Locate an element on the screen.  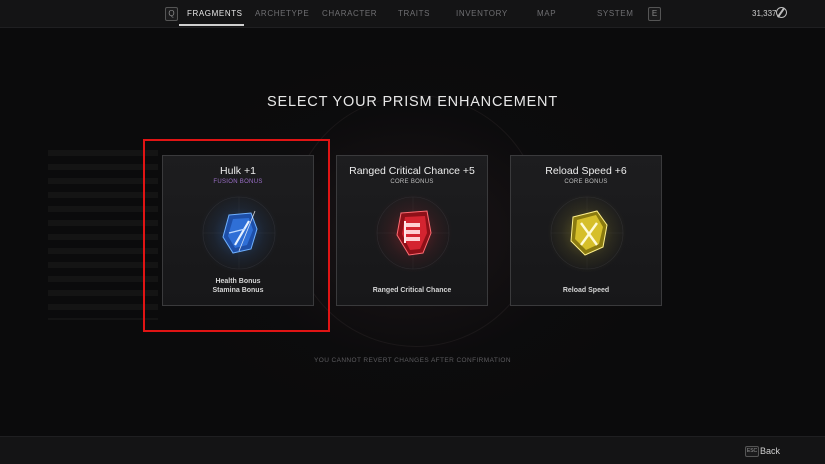
esc-key-icon: ESC is located at coordinates (752, 451).